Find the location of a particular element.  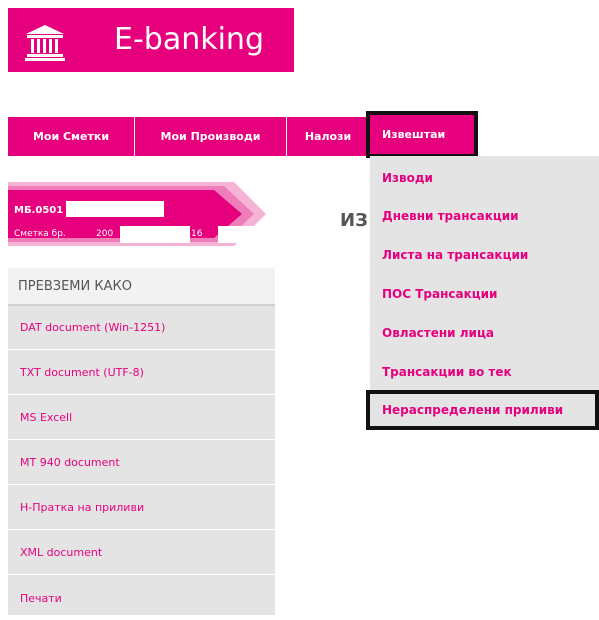

menu-item-authorized-persons: Овластени лица is located at coordinates (438, 333).